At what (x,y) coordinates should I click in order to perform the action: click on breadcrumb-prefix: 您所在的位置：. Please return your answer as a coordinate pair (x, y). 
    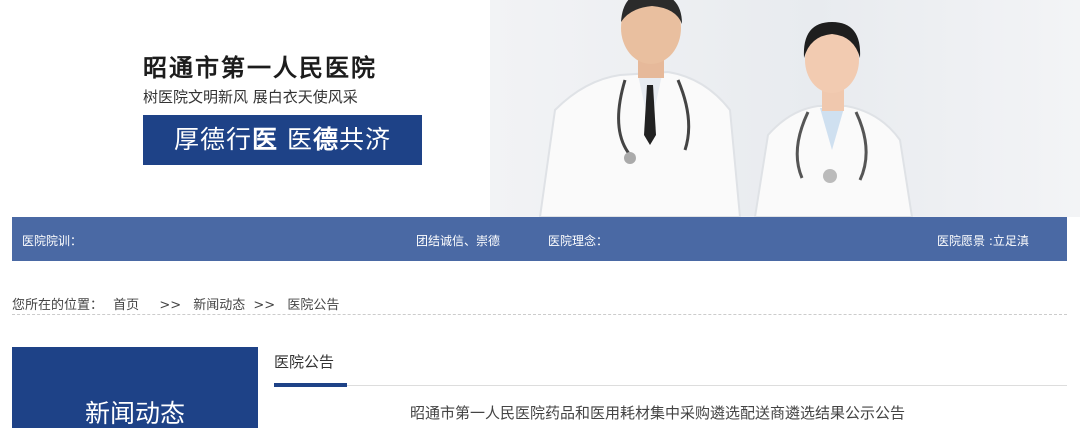
    Looking at the image, I should click on (58, 305).